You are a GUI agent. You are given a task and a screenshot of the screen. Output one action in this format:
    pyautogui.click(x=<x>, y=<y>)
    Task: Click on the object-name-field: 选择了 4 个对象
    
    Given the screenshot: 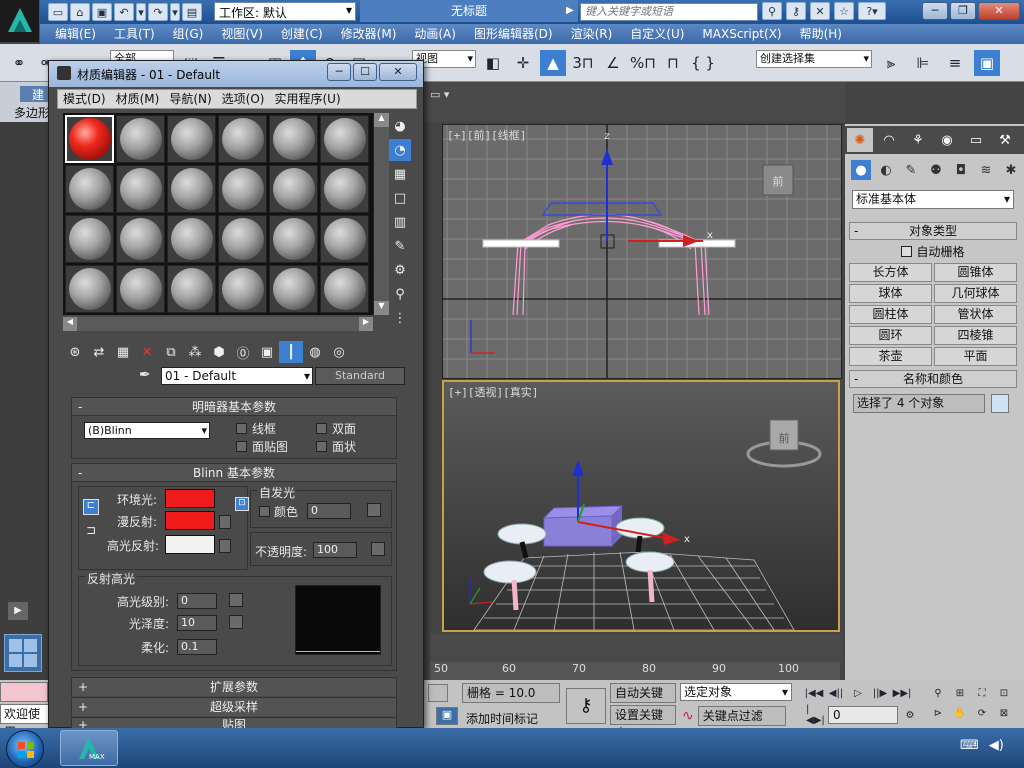 What is the action you would take?
    pyautogui.click(x=919, y=403)
    